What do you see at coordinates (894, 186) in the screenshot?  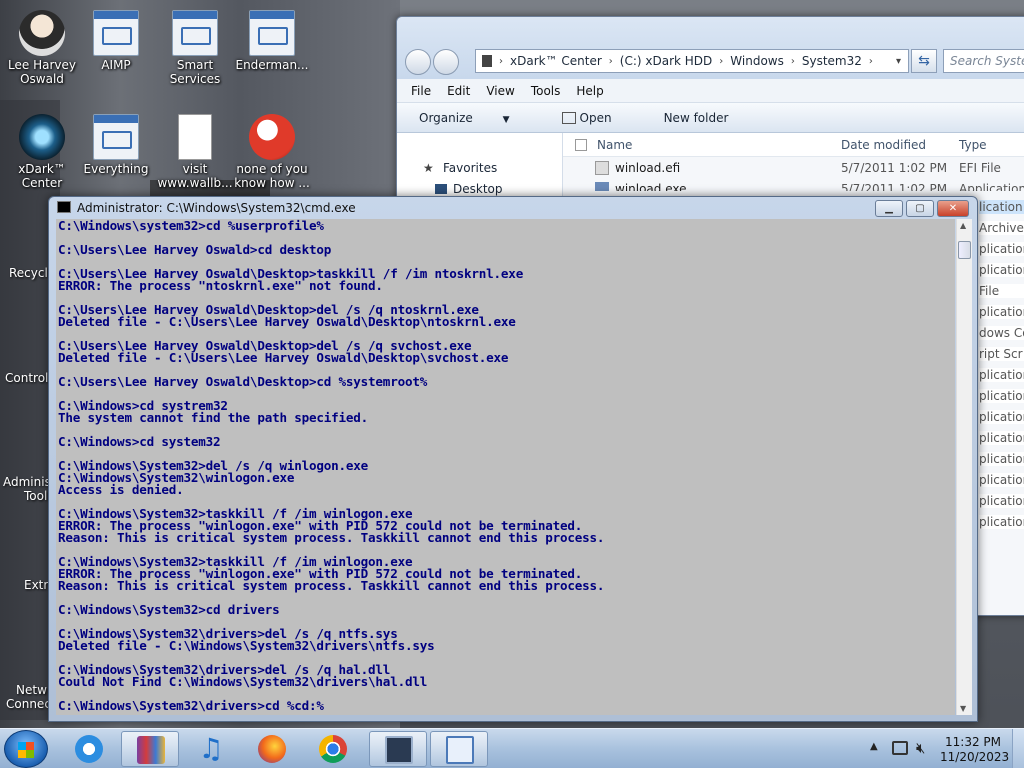 I see `file-date: 5/7/2011 1:02 PM` at bounding box center [894, 186].